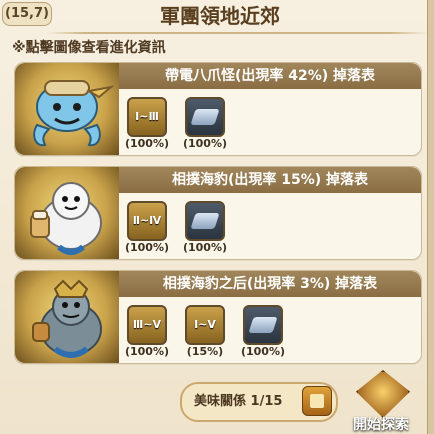  I want to click on drop-rate: (15%), so click(205, 351).